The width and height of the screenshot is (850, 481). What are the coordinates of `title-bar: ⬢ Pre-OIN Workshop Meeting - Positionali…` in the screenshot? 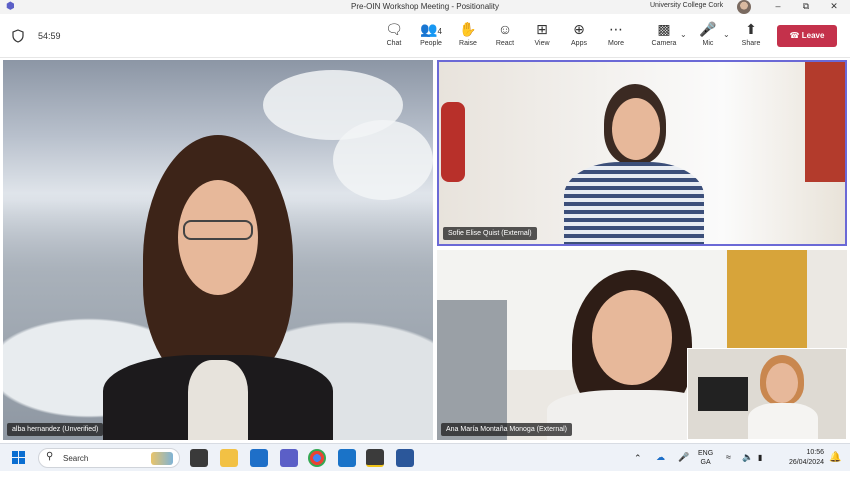 It's located at (425, 7).